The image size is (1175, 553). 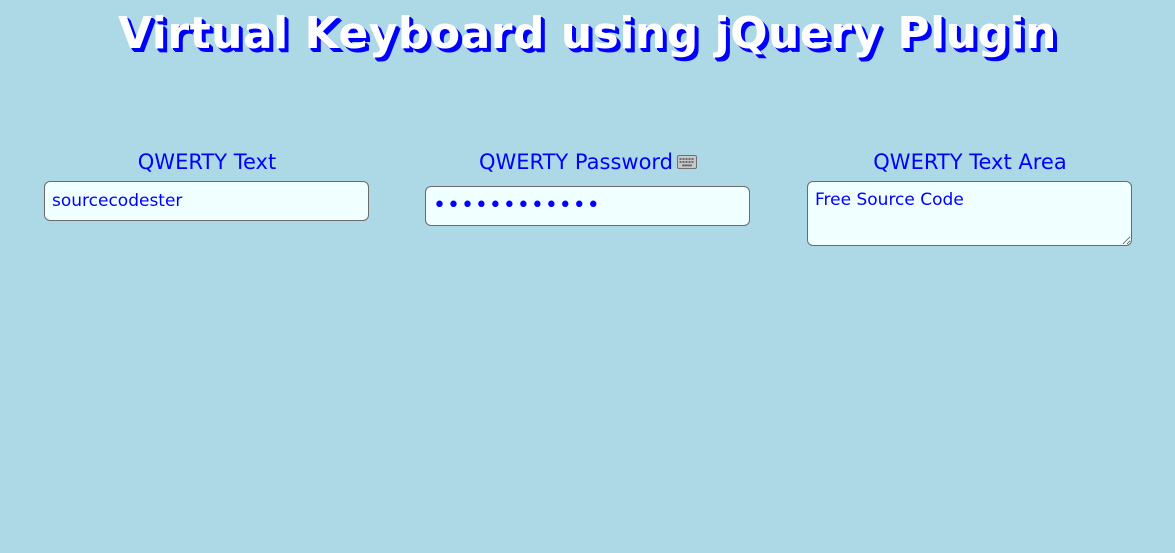 I want to click on qwerty-textarea: Free Source Code, so click(x=969, y=213).